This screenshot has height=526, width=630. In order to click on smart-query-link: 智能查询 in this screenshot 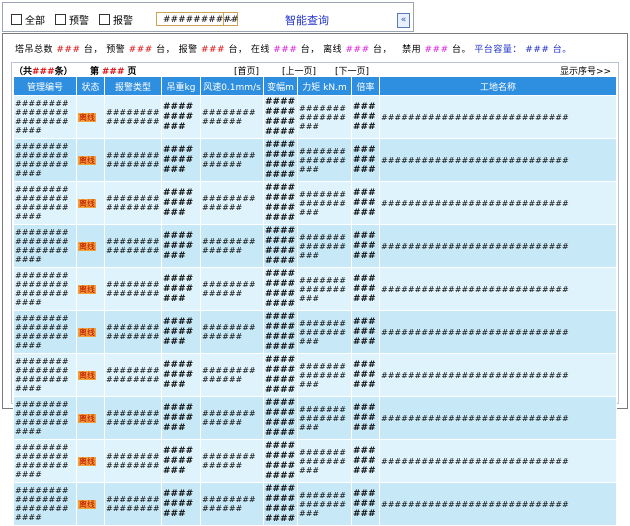, I will do `click(307, 20)`.